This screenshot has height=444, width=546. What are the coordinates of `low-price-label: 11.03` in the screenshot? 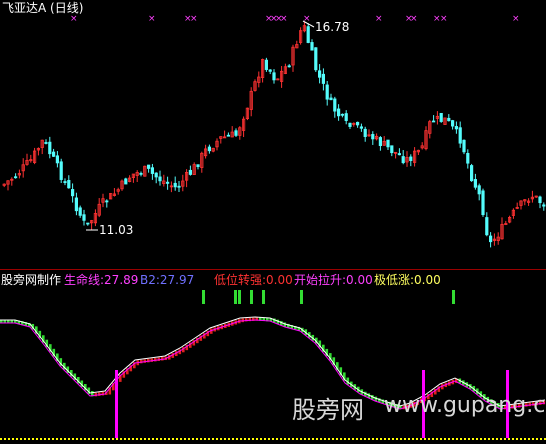 It's located at (116, 230).